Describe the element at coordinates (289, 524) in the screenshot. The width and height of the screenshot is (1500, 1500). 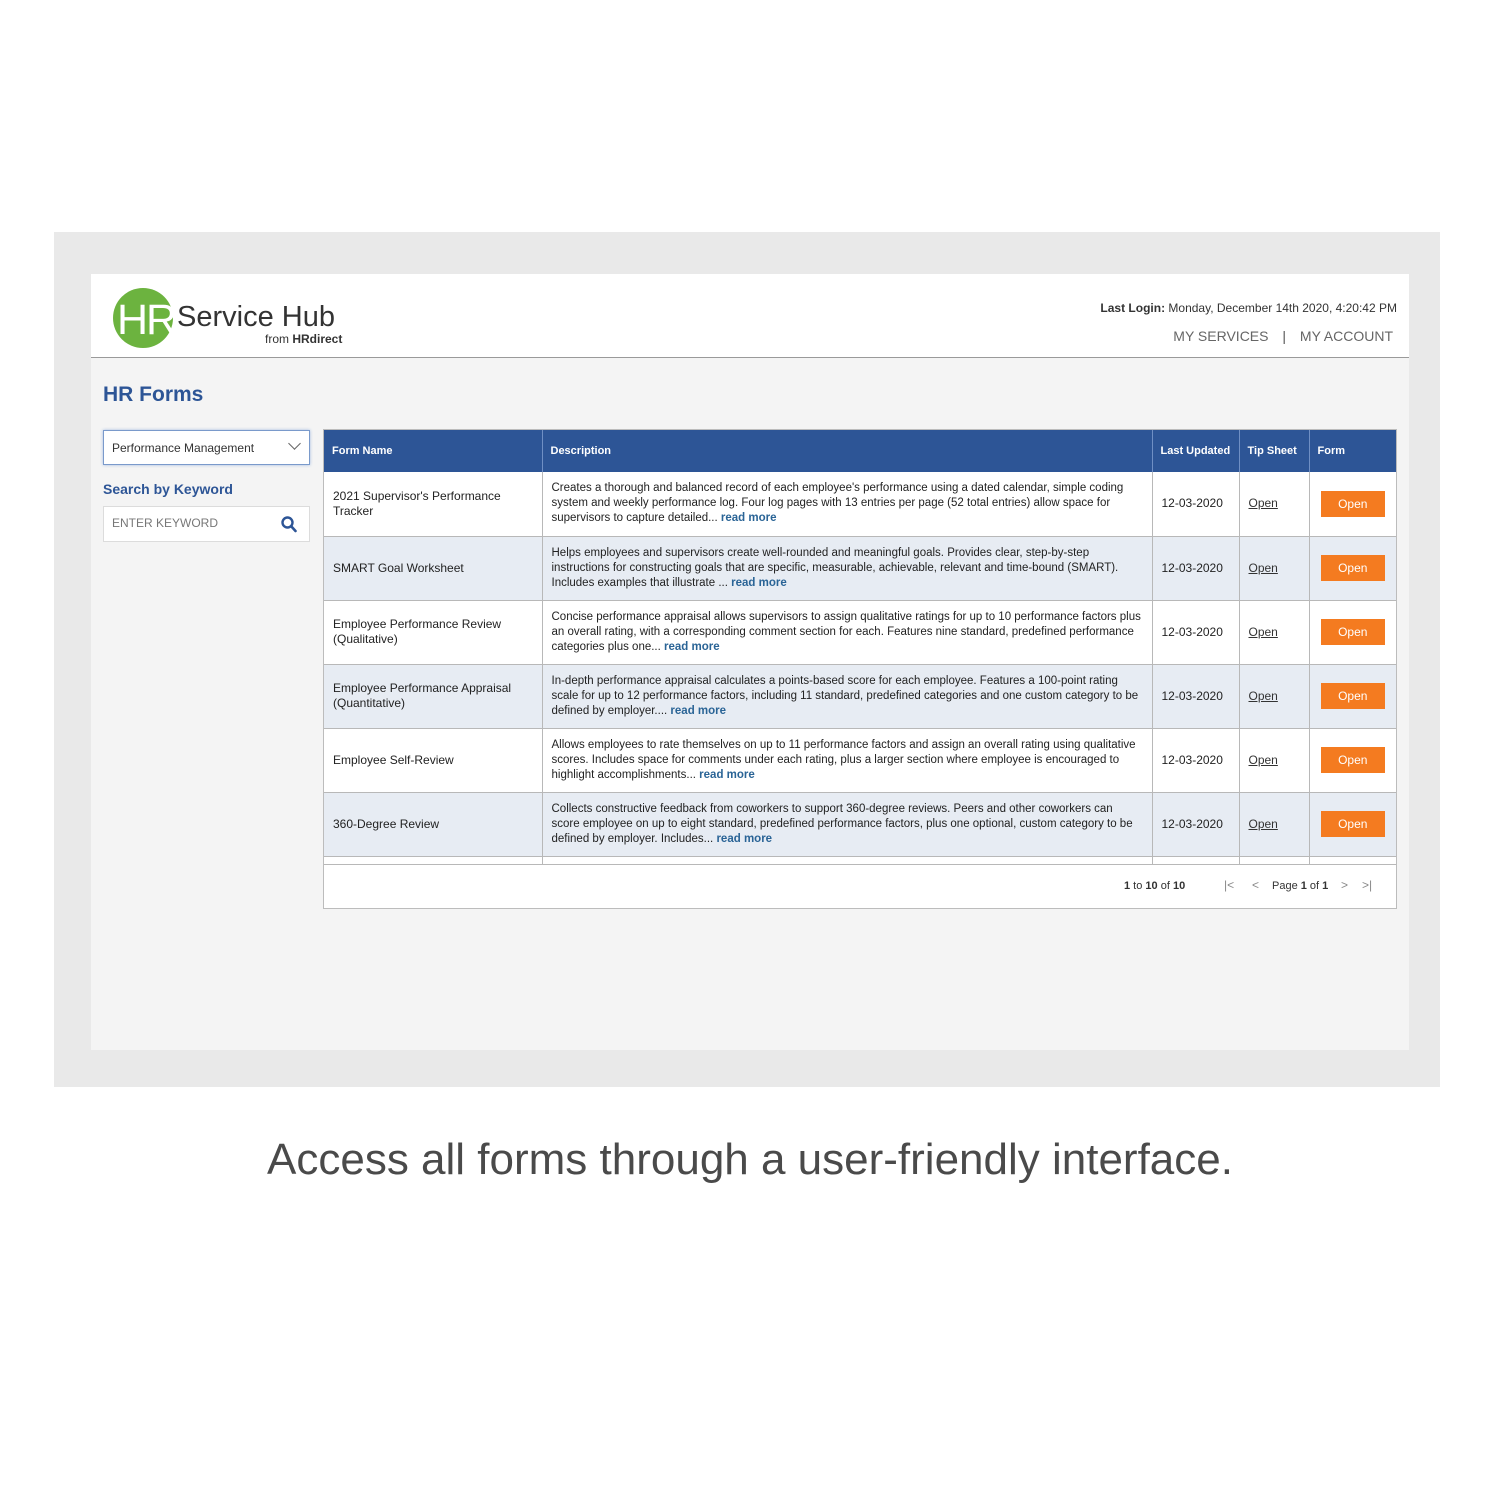
I see `search-icon` at that location.